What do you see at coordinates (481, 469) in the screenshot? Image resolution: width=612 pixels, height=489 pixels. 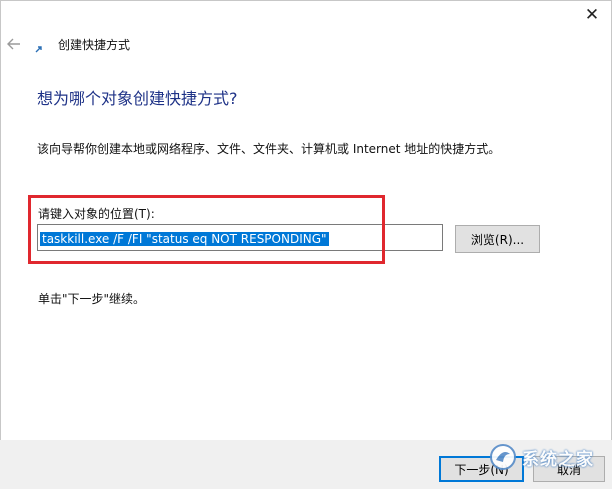 I see `next-button: 下一步(N)` at bounding box center [481, 469].